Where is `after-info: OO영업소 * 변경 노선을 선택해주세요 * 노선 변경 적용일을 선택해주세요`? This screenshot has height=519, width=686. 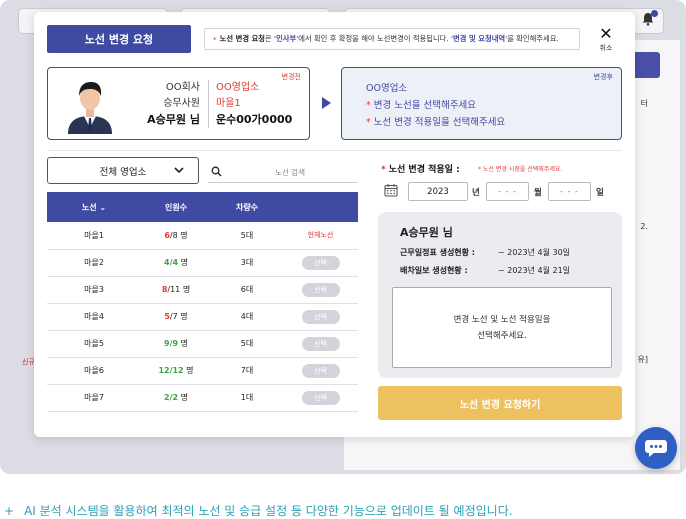
after-info: OO영업소 * 변경 노선을 선택해주세요 * 노선 변경 적용일을 선택해주세요 is located at coordinates (435, 105).